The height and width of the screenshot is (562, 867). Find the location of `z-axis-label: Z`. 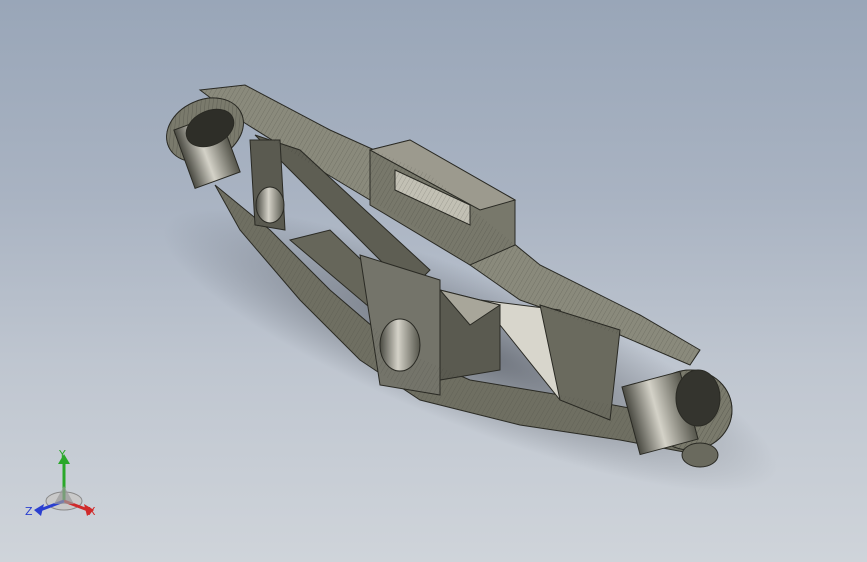

z-axis-label: Z is located at coordinates (29, 511).